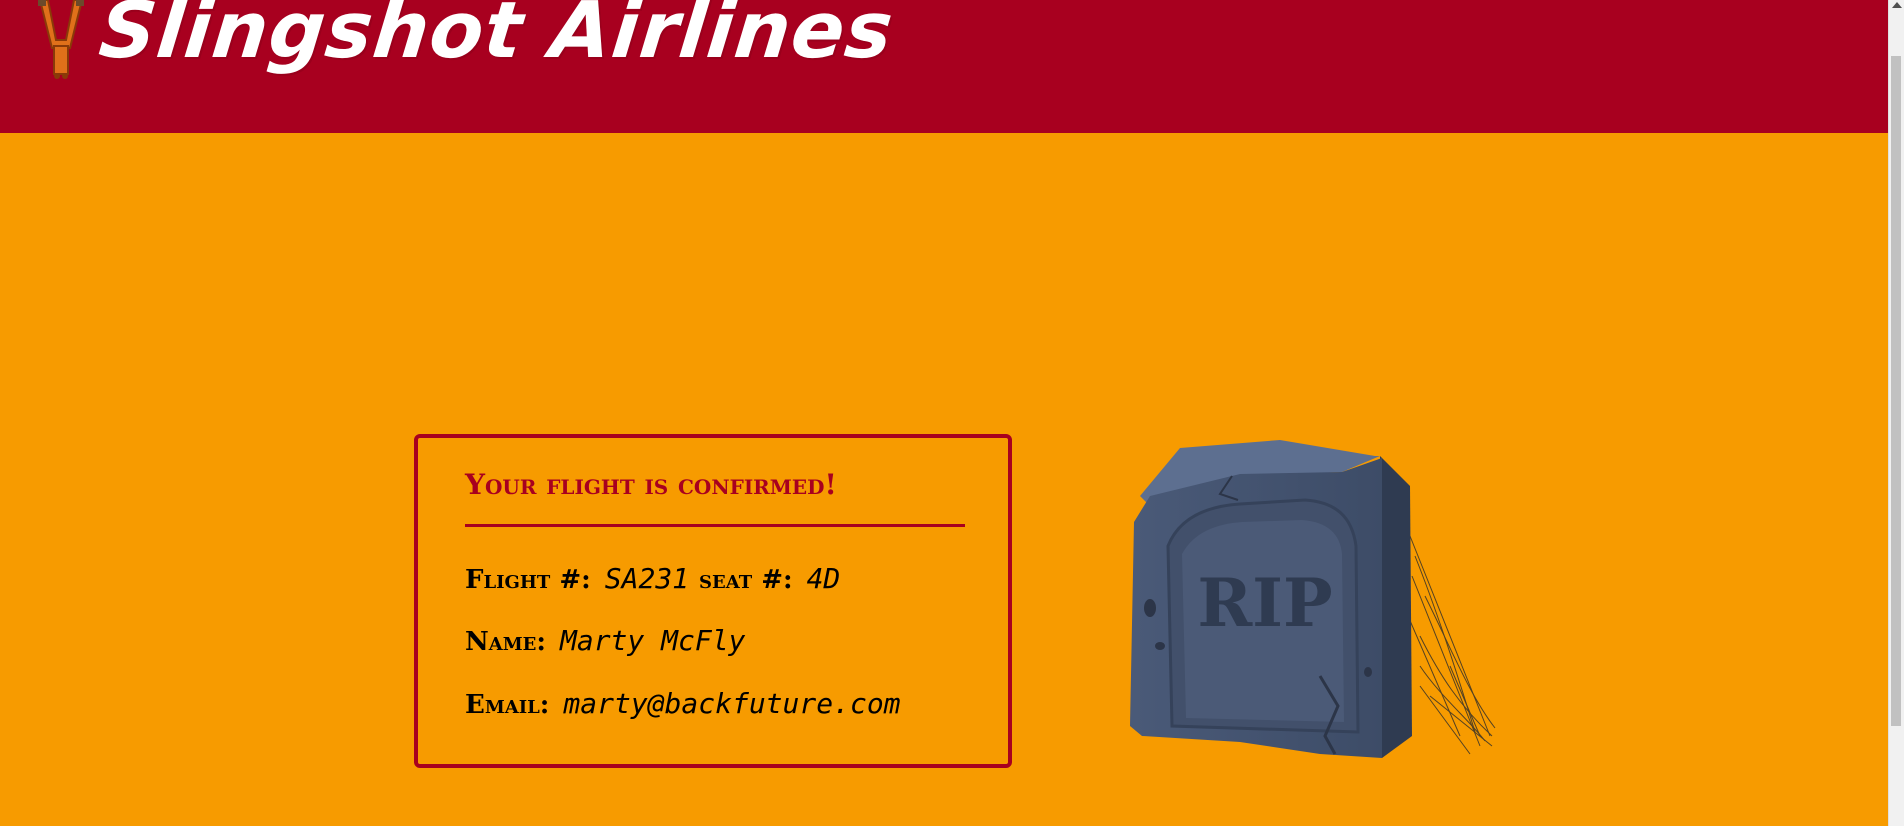 This screenshot has width=1904, height=826. I want to click on brand-title: Slingshot Airlines, so click(496, 38).